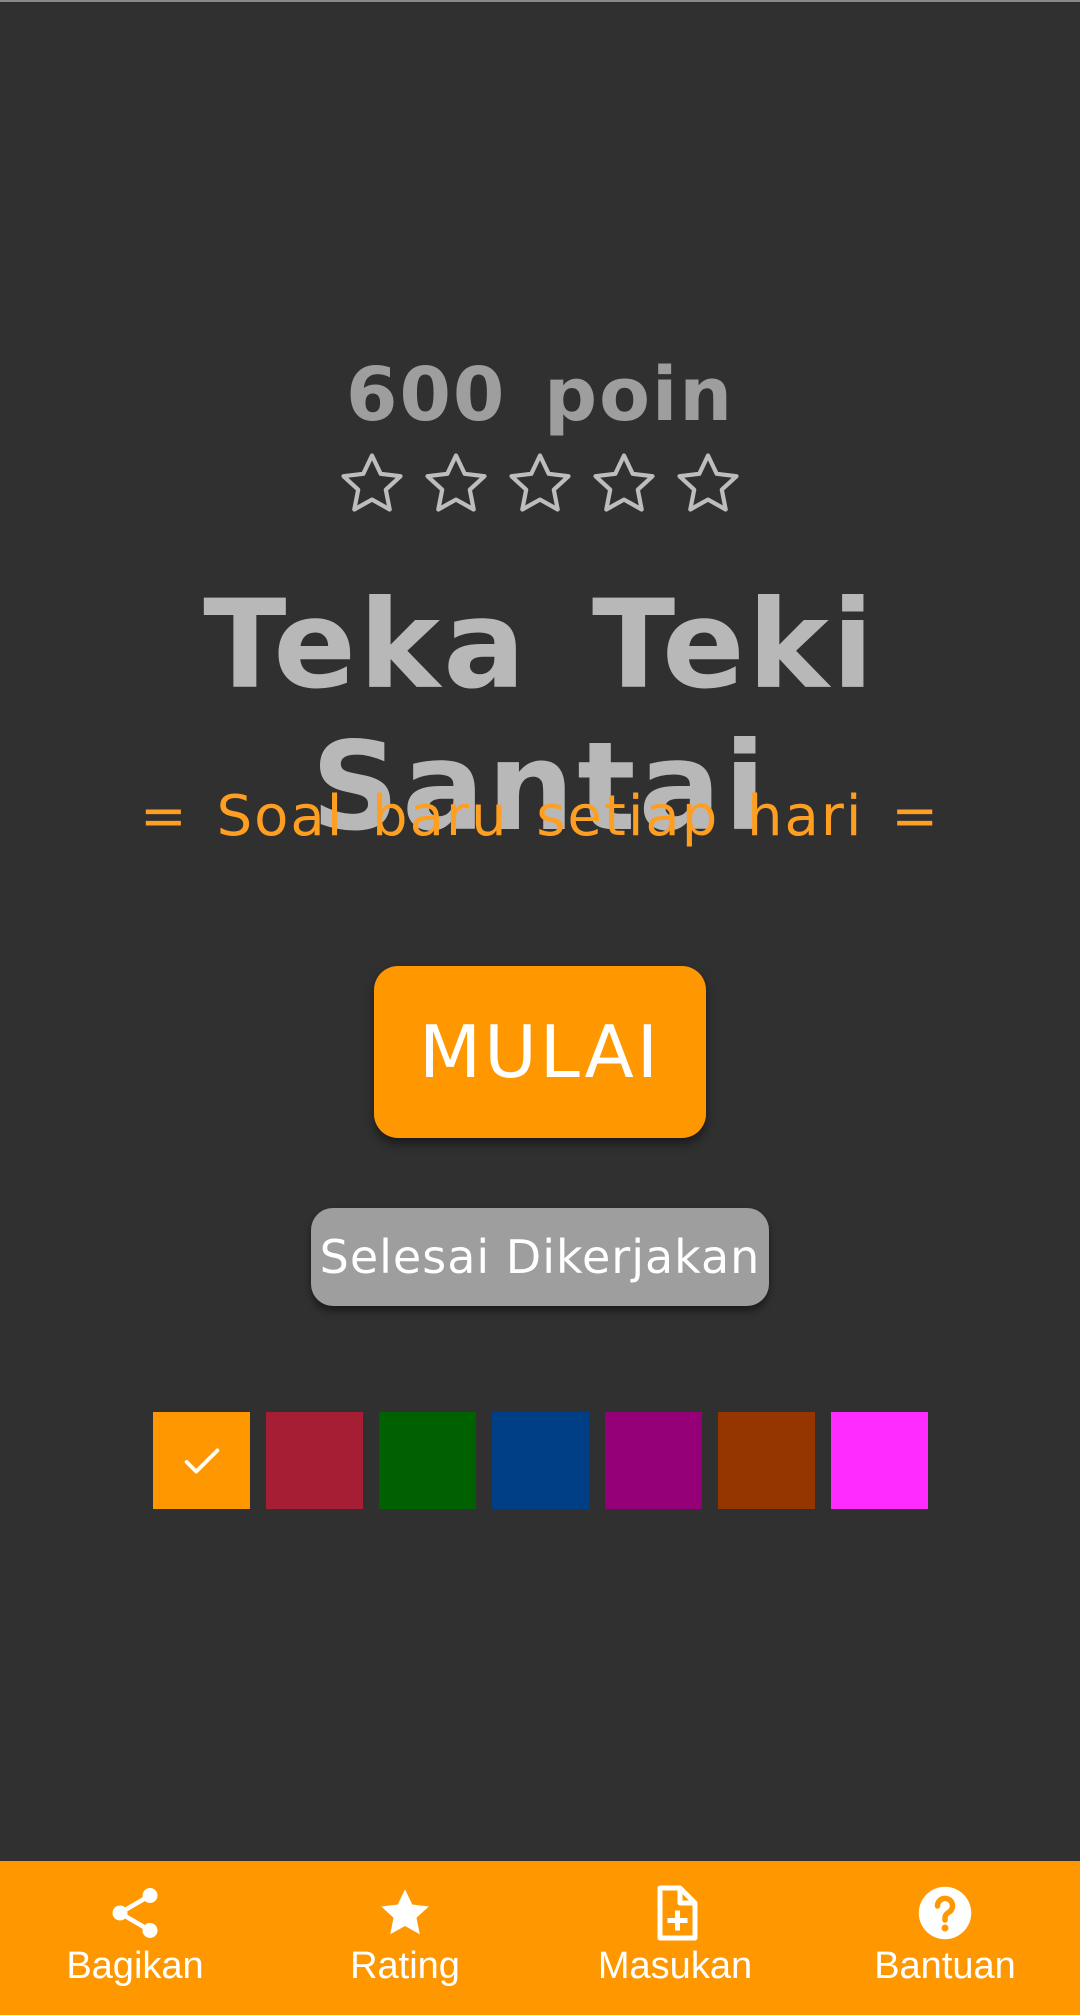  What do you see at coordinates (766, 1460) in the screenshot?
I see `theme-swatch-brown` at bounding box center [766, 1460].